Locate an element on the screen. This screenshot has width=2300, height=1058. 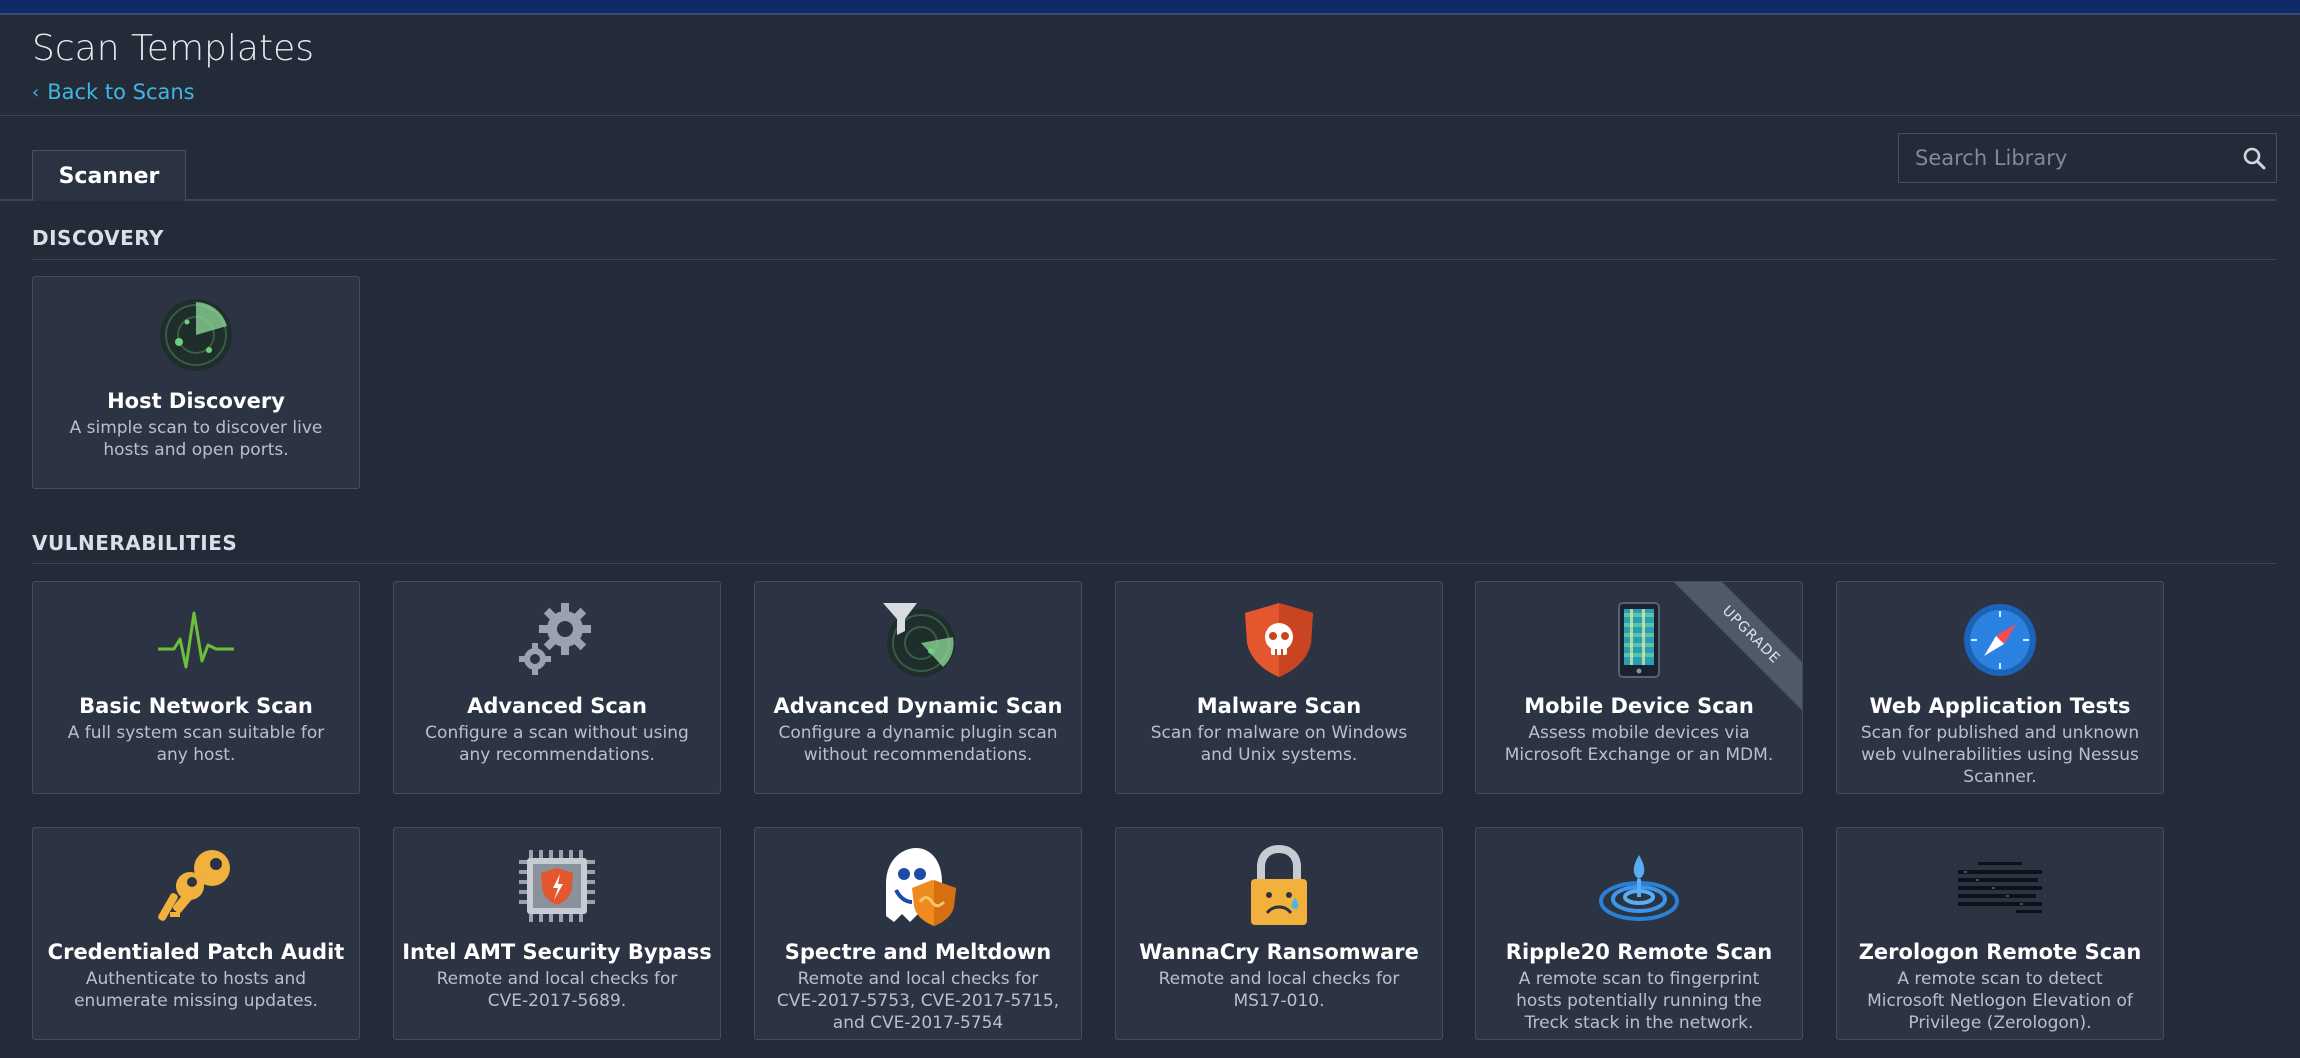
header-divider is located at coordinates (1150, 115).